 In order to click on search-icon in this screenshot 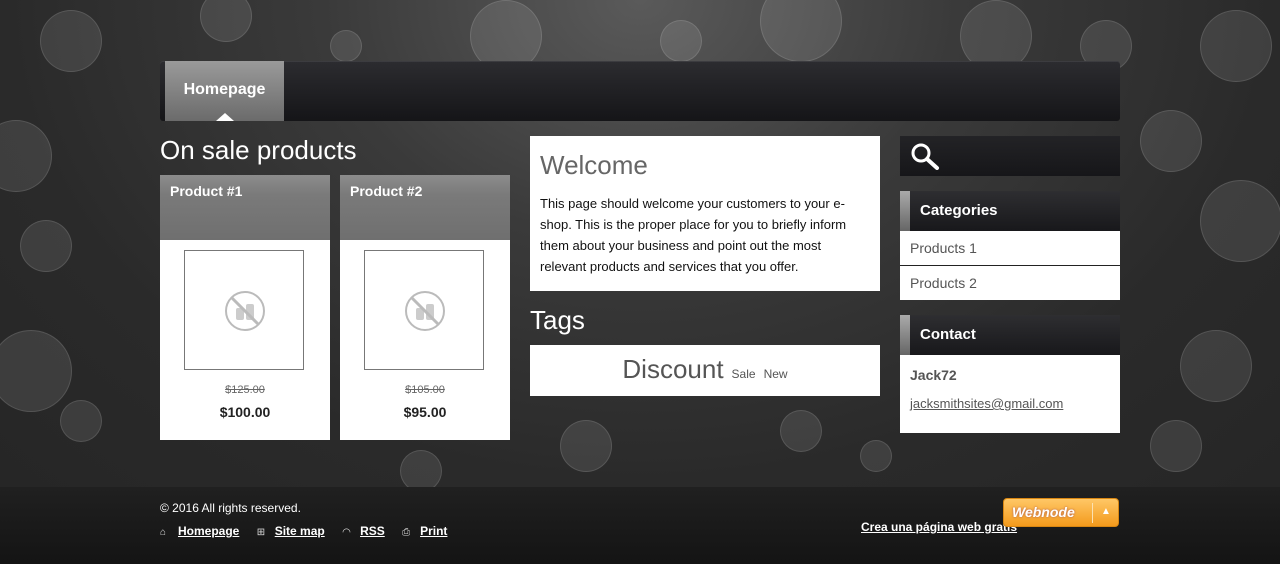, I will do `click(925, 156)`.